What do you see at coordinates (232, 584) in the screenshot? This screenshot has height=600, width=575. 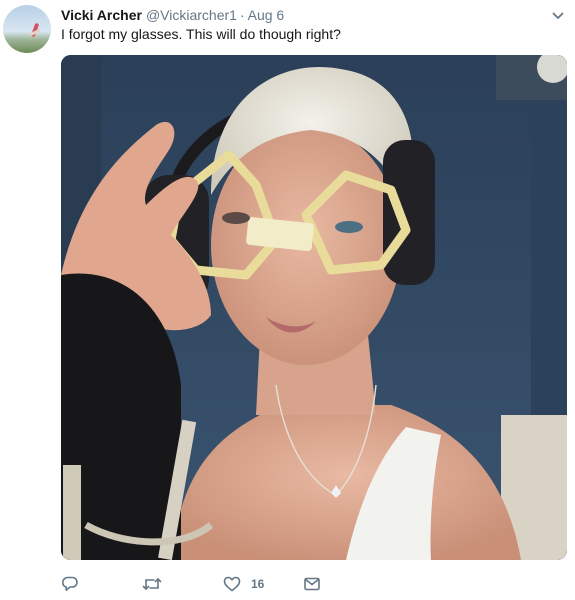 I see `heart-icon` at bounding box center [232, 584].